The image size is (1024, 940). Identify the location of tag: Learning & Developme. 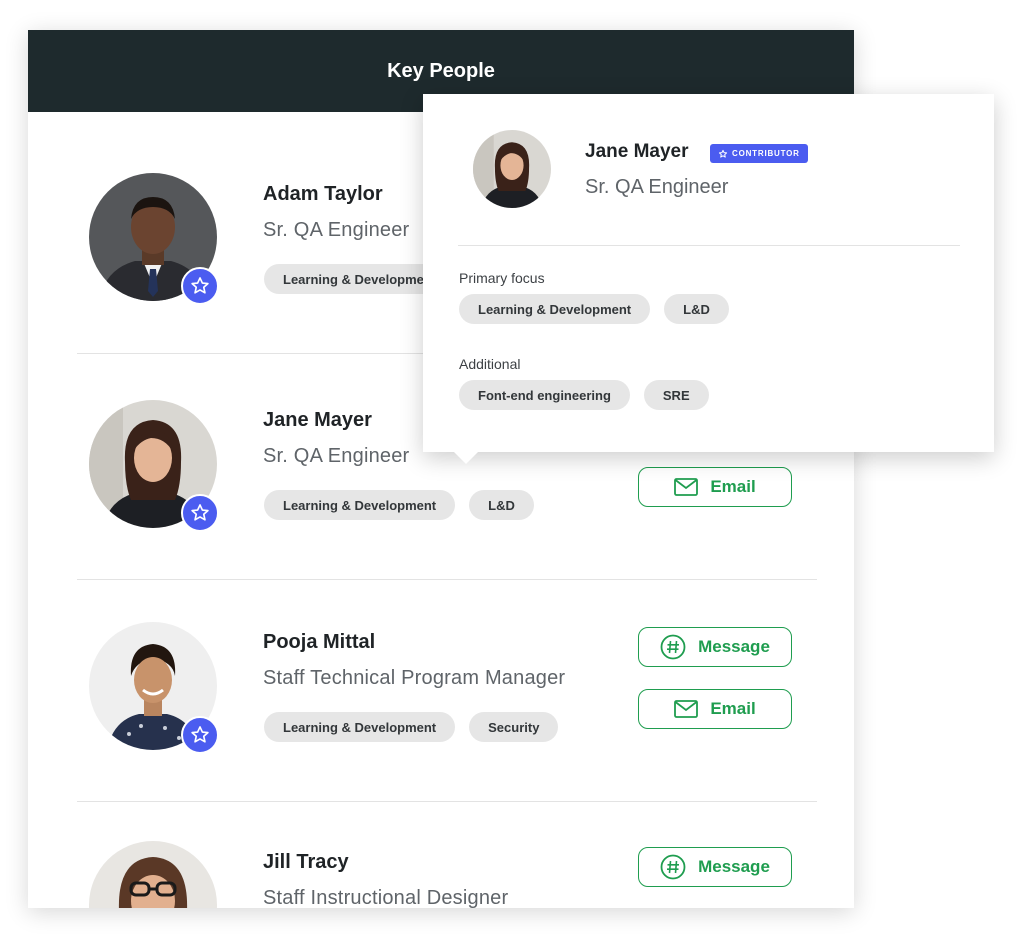
(353, 279).